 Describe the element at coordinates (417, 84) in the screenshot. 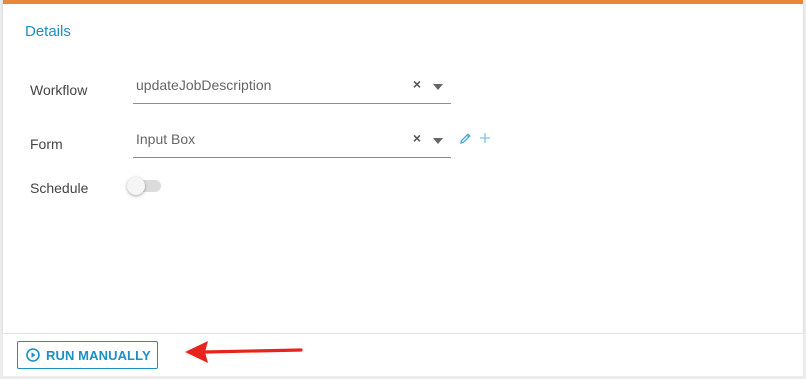

I see `workflow-clear-icon: ×` at that location.